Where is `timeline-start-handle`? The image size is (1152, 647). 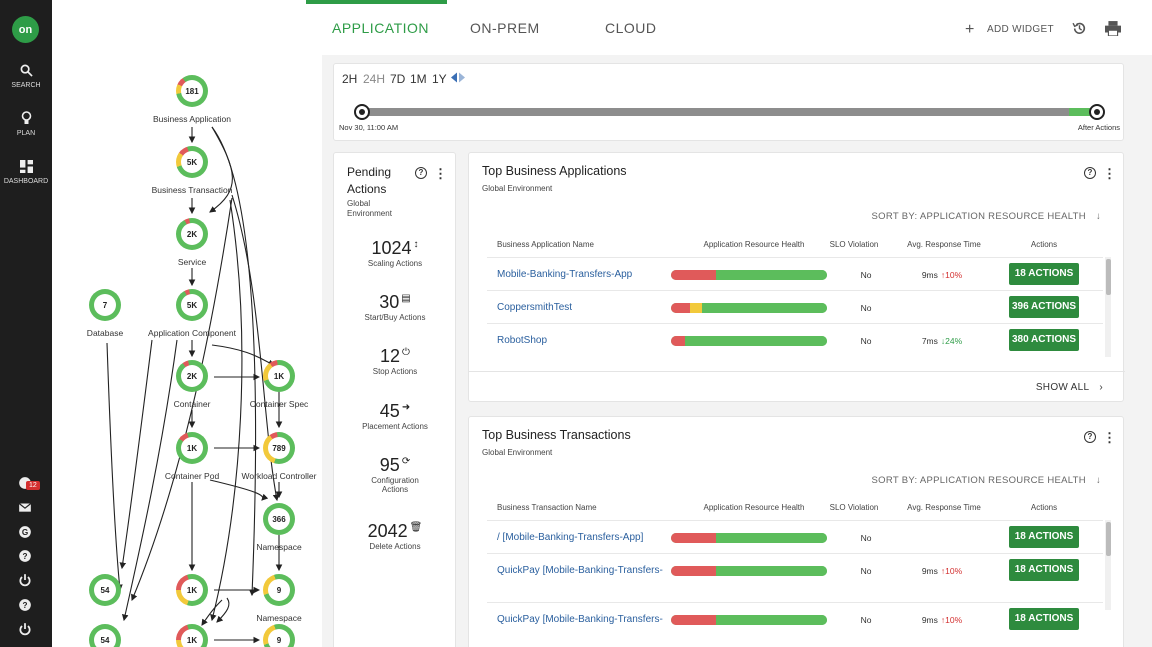 timeline-start-handle is located at coordinates (362, 112).